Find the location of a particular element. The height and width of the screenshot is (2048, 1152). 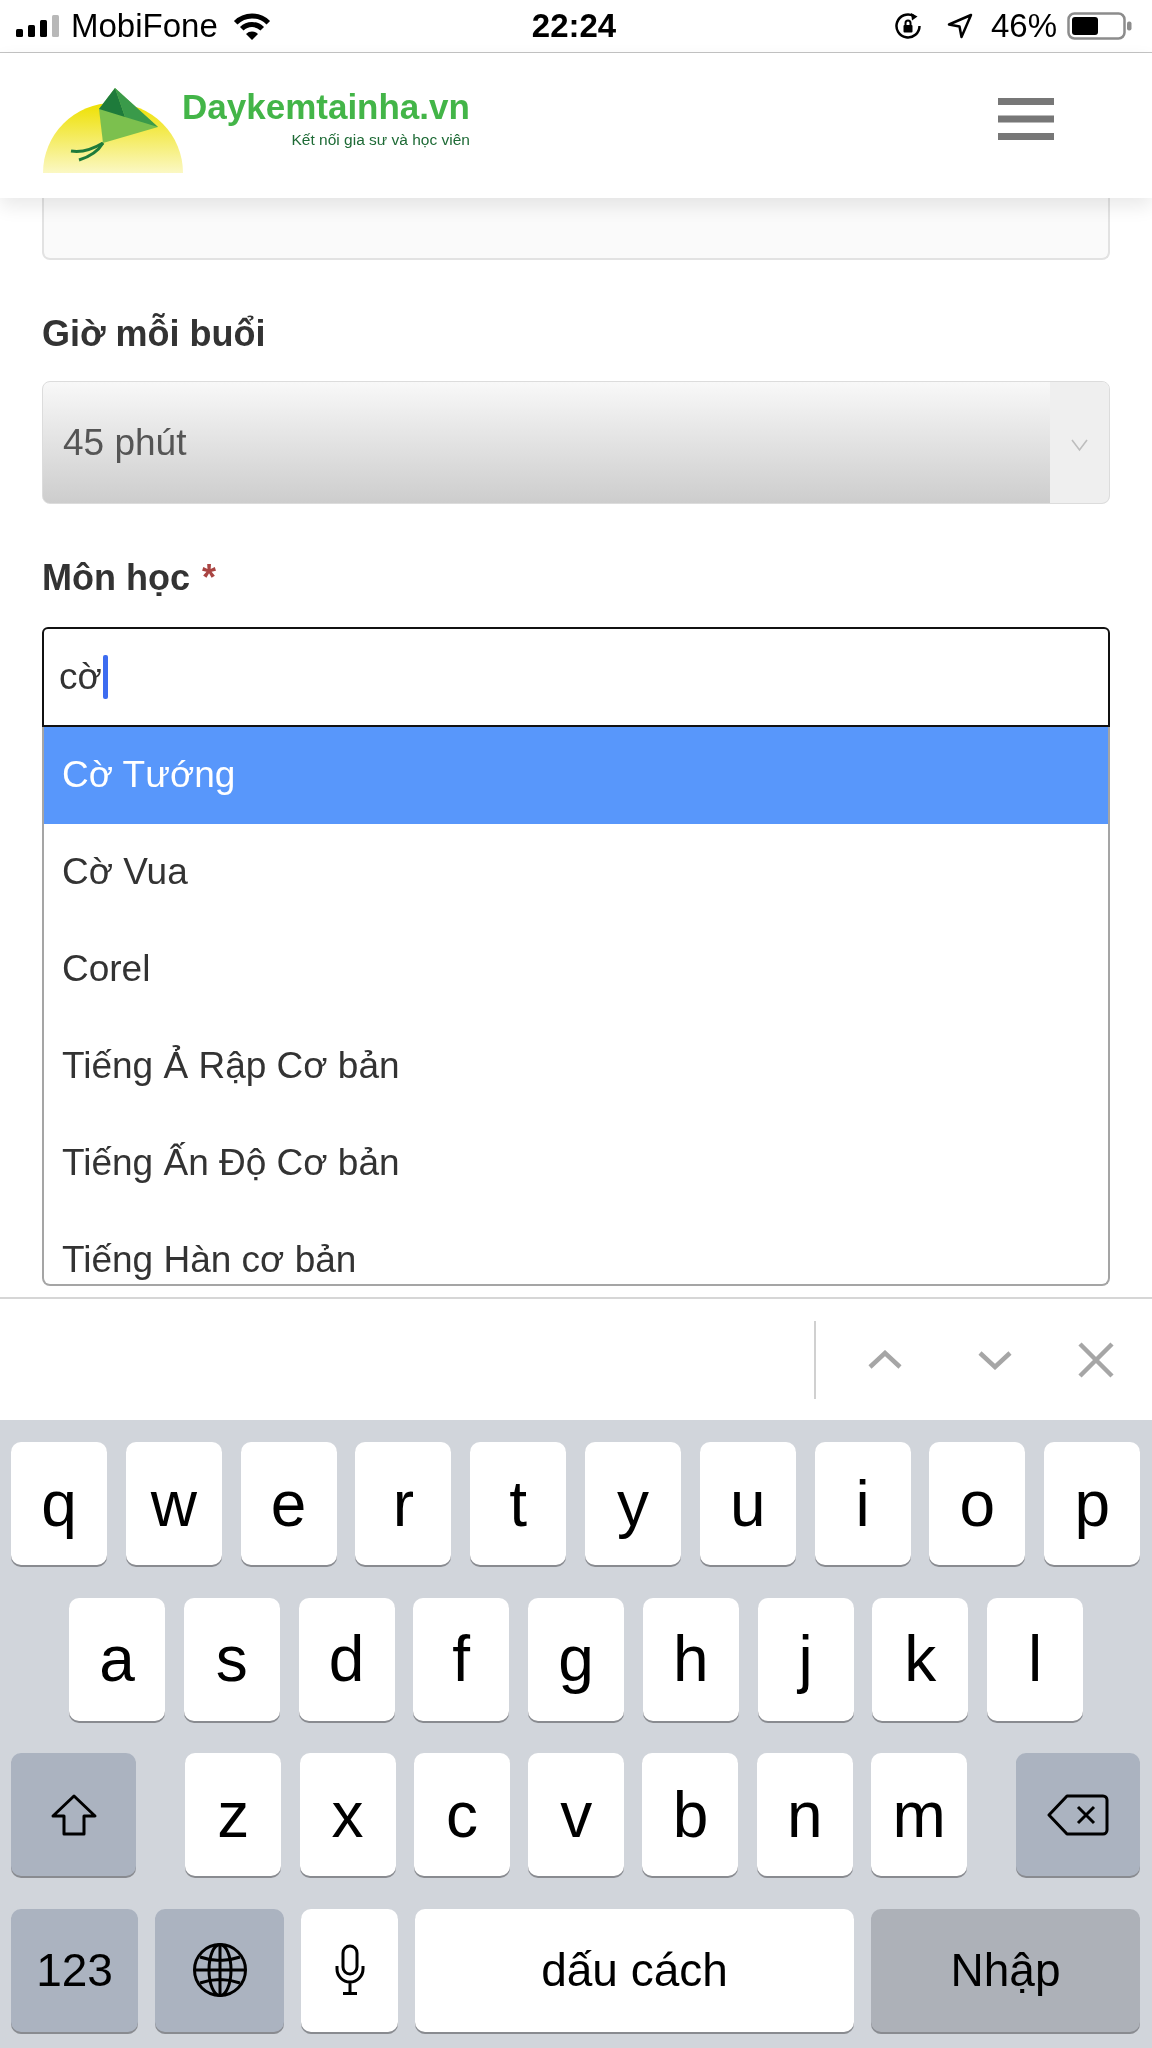

suggestion-option: Tiếng Ả Rập Cơ bản is located at coordinates (576, 1066).